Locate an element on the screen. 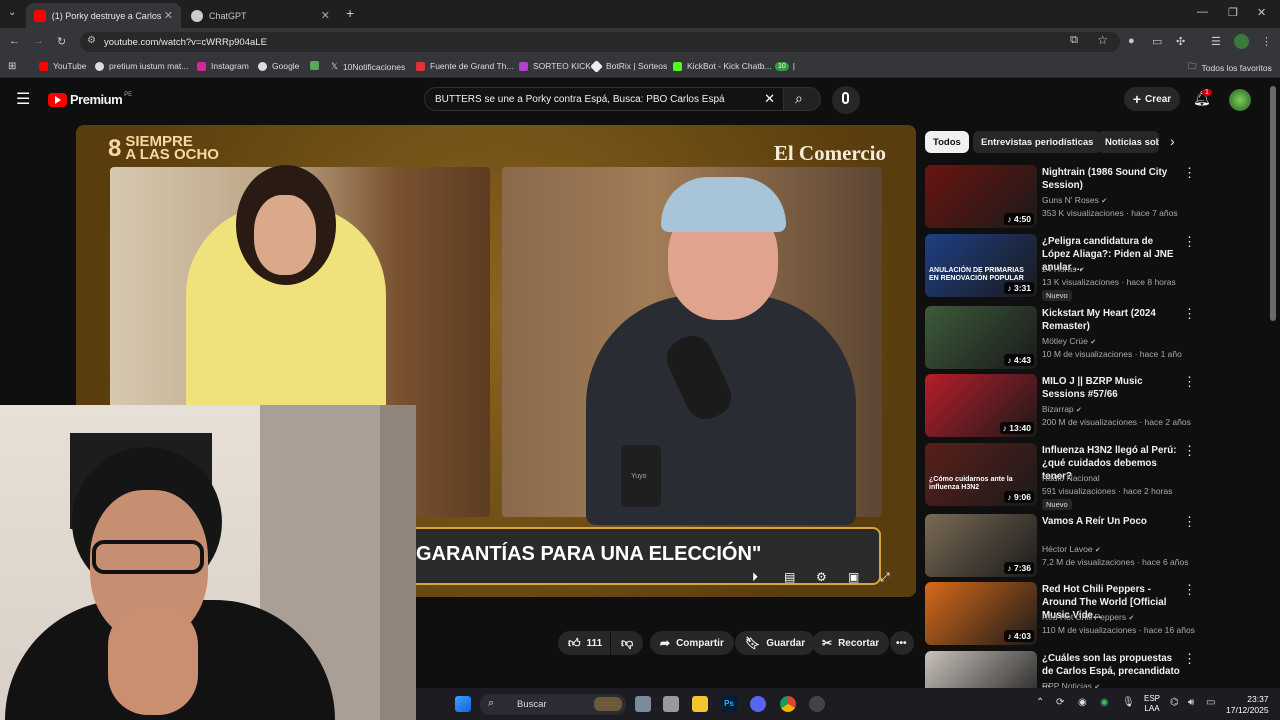 The width and height of the screenshot is (1280, 720). apps-grid-icon: ⊞ is located at coordinates (12, 66).